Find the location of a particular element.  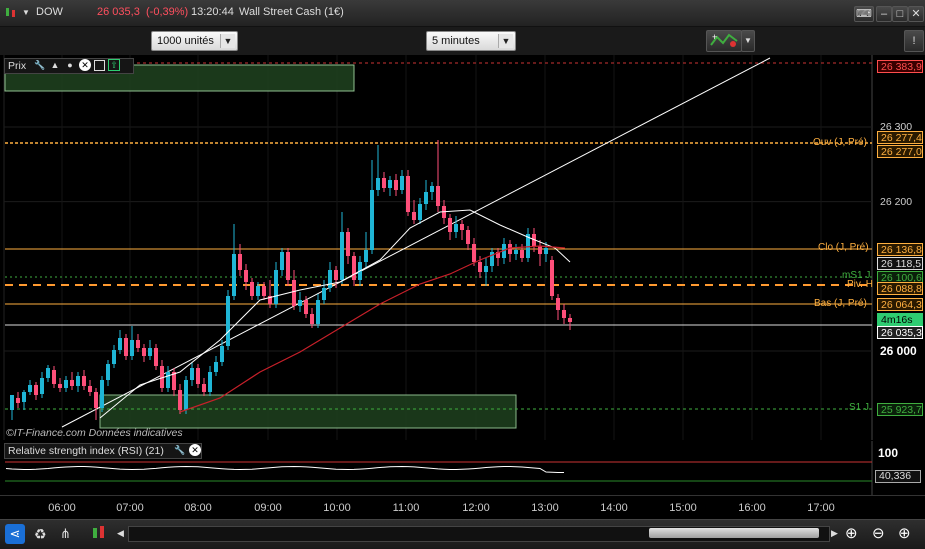

price-level-label: 25 923,7 is located at coordinates (900, 409).